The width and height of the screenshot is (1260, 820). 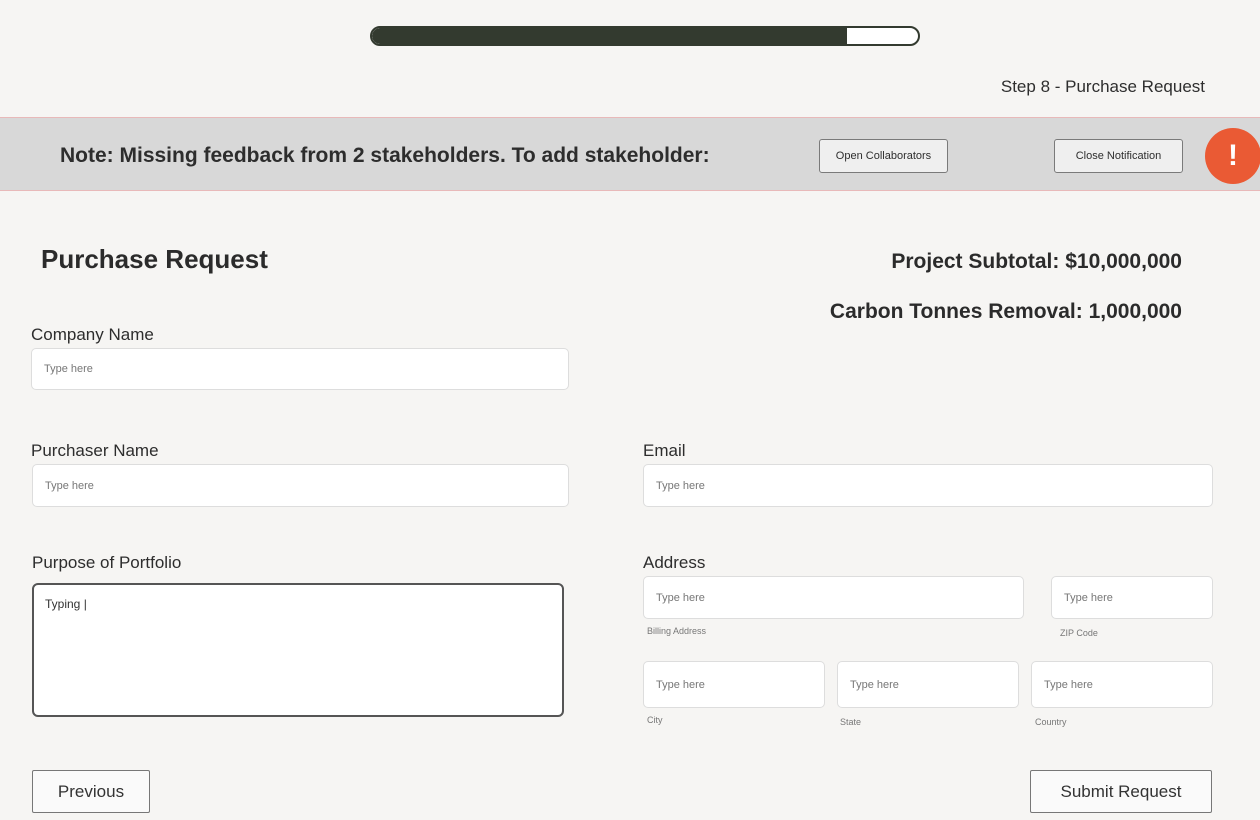 What do you see at coordinates (1102, 86) in the screenshot?
I see `step-label: Step 8 - Purchase Request` at bounding box center [1102, 86].